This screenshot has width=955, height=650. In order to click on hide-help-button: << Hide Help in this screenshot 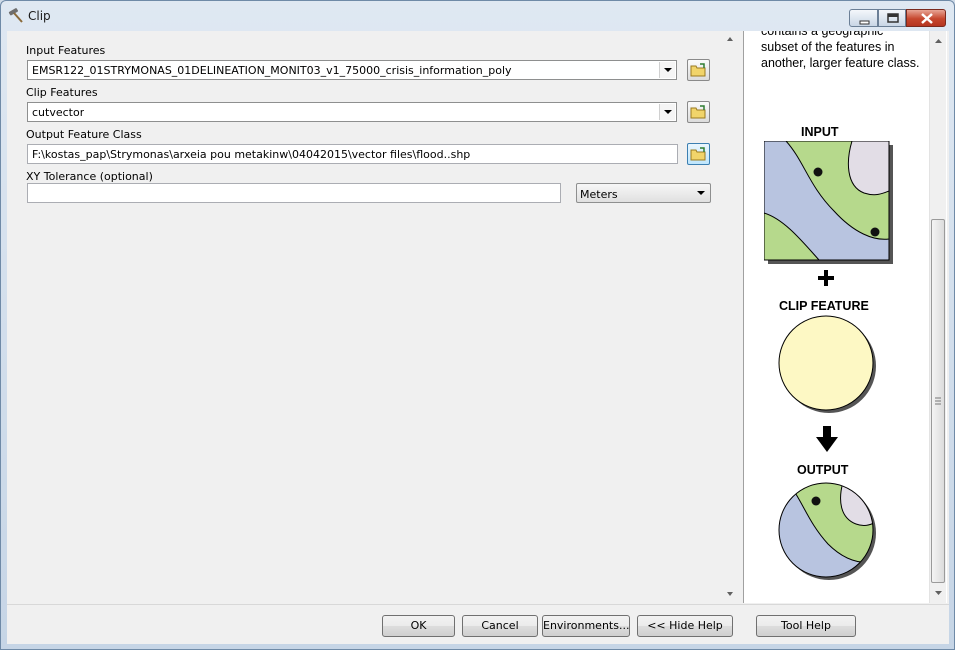, I will do `click(685, 626)`.